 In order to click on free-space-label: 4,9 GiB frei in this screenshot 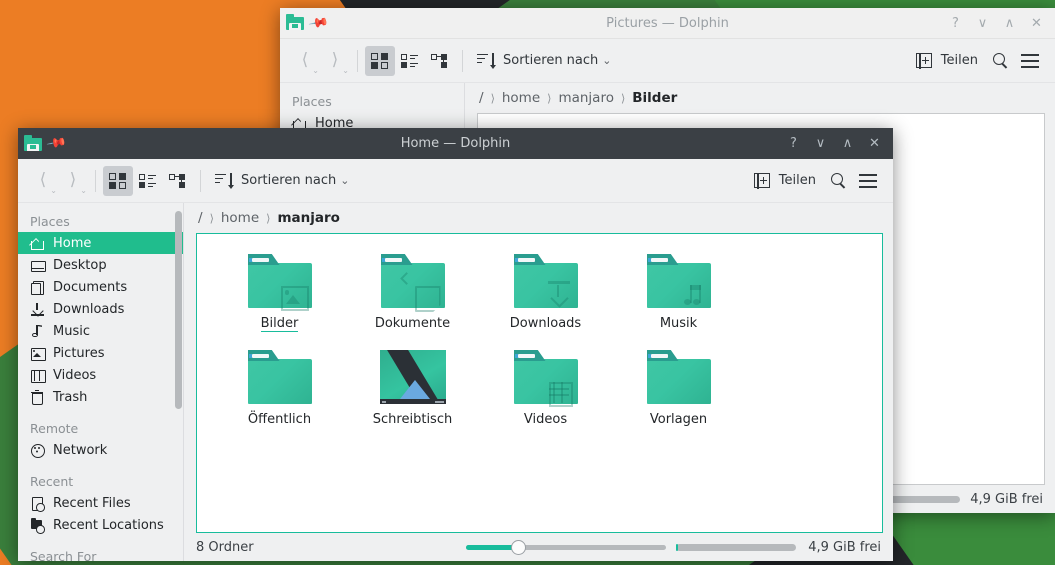, I will do `click(1006, 499)`.